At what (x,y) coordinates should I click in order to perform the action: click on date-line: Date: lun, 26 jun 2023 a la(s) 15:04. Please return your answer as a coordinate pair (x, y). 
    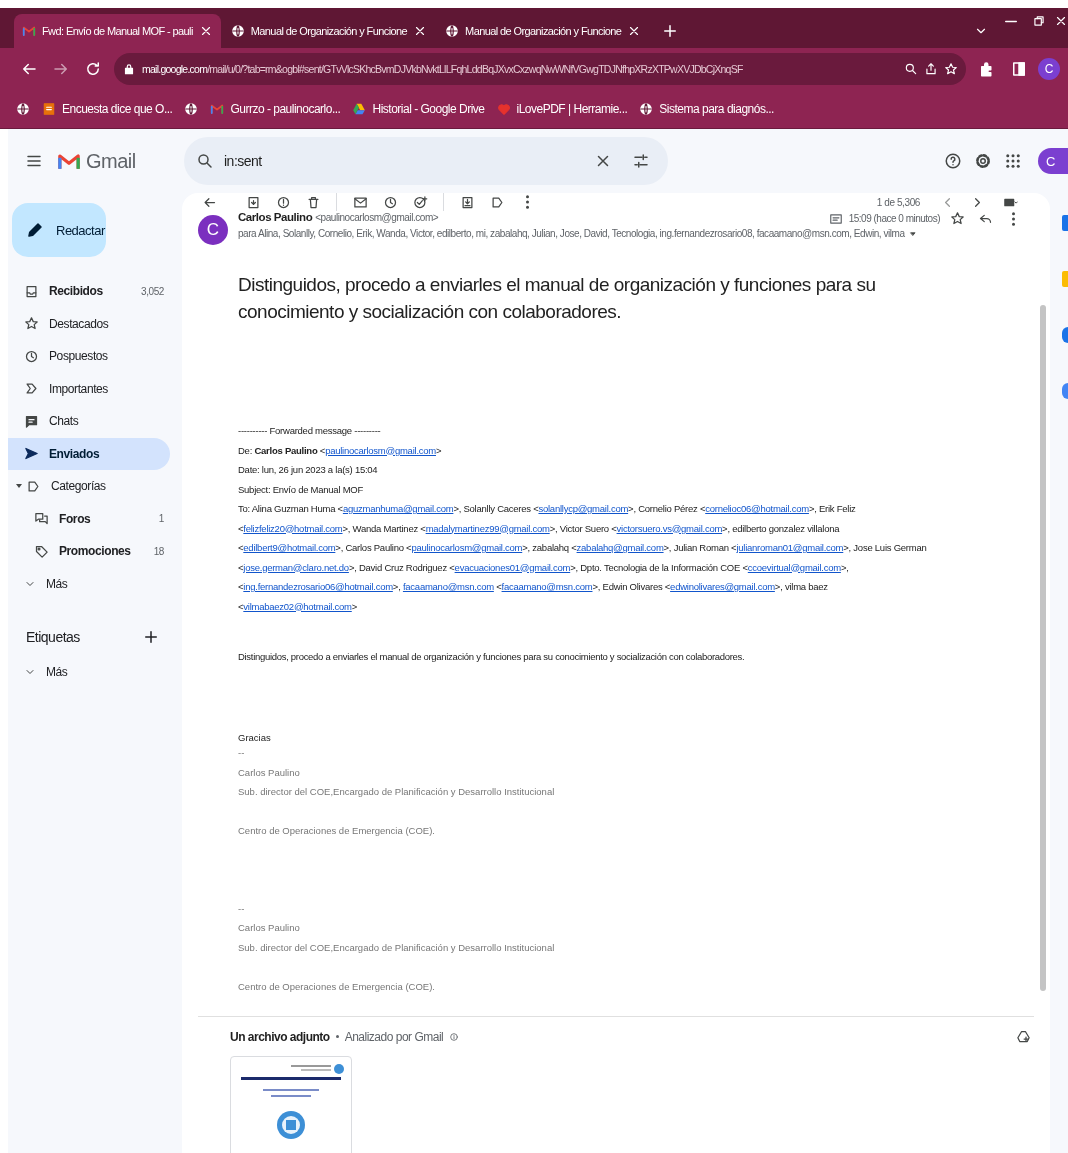
    Looking at the image, I should click on (308, 470).